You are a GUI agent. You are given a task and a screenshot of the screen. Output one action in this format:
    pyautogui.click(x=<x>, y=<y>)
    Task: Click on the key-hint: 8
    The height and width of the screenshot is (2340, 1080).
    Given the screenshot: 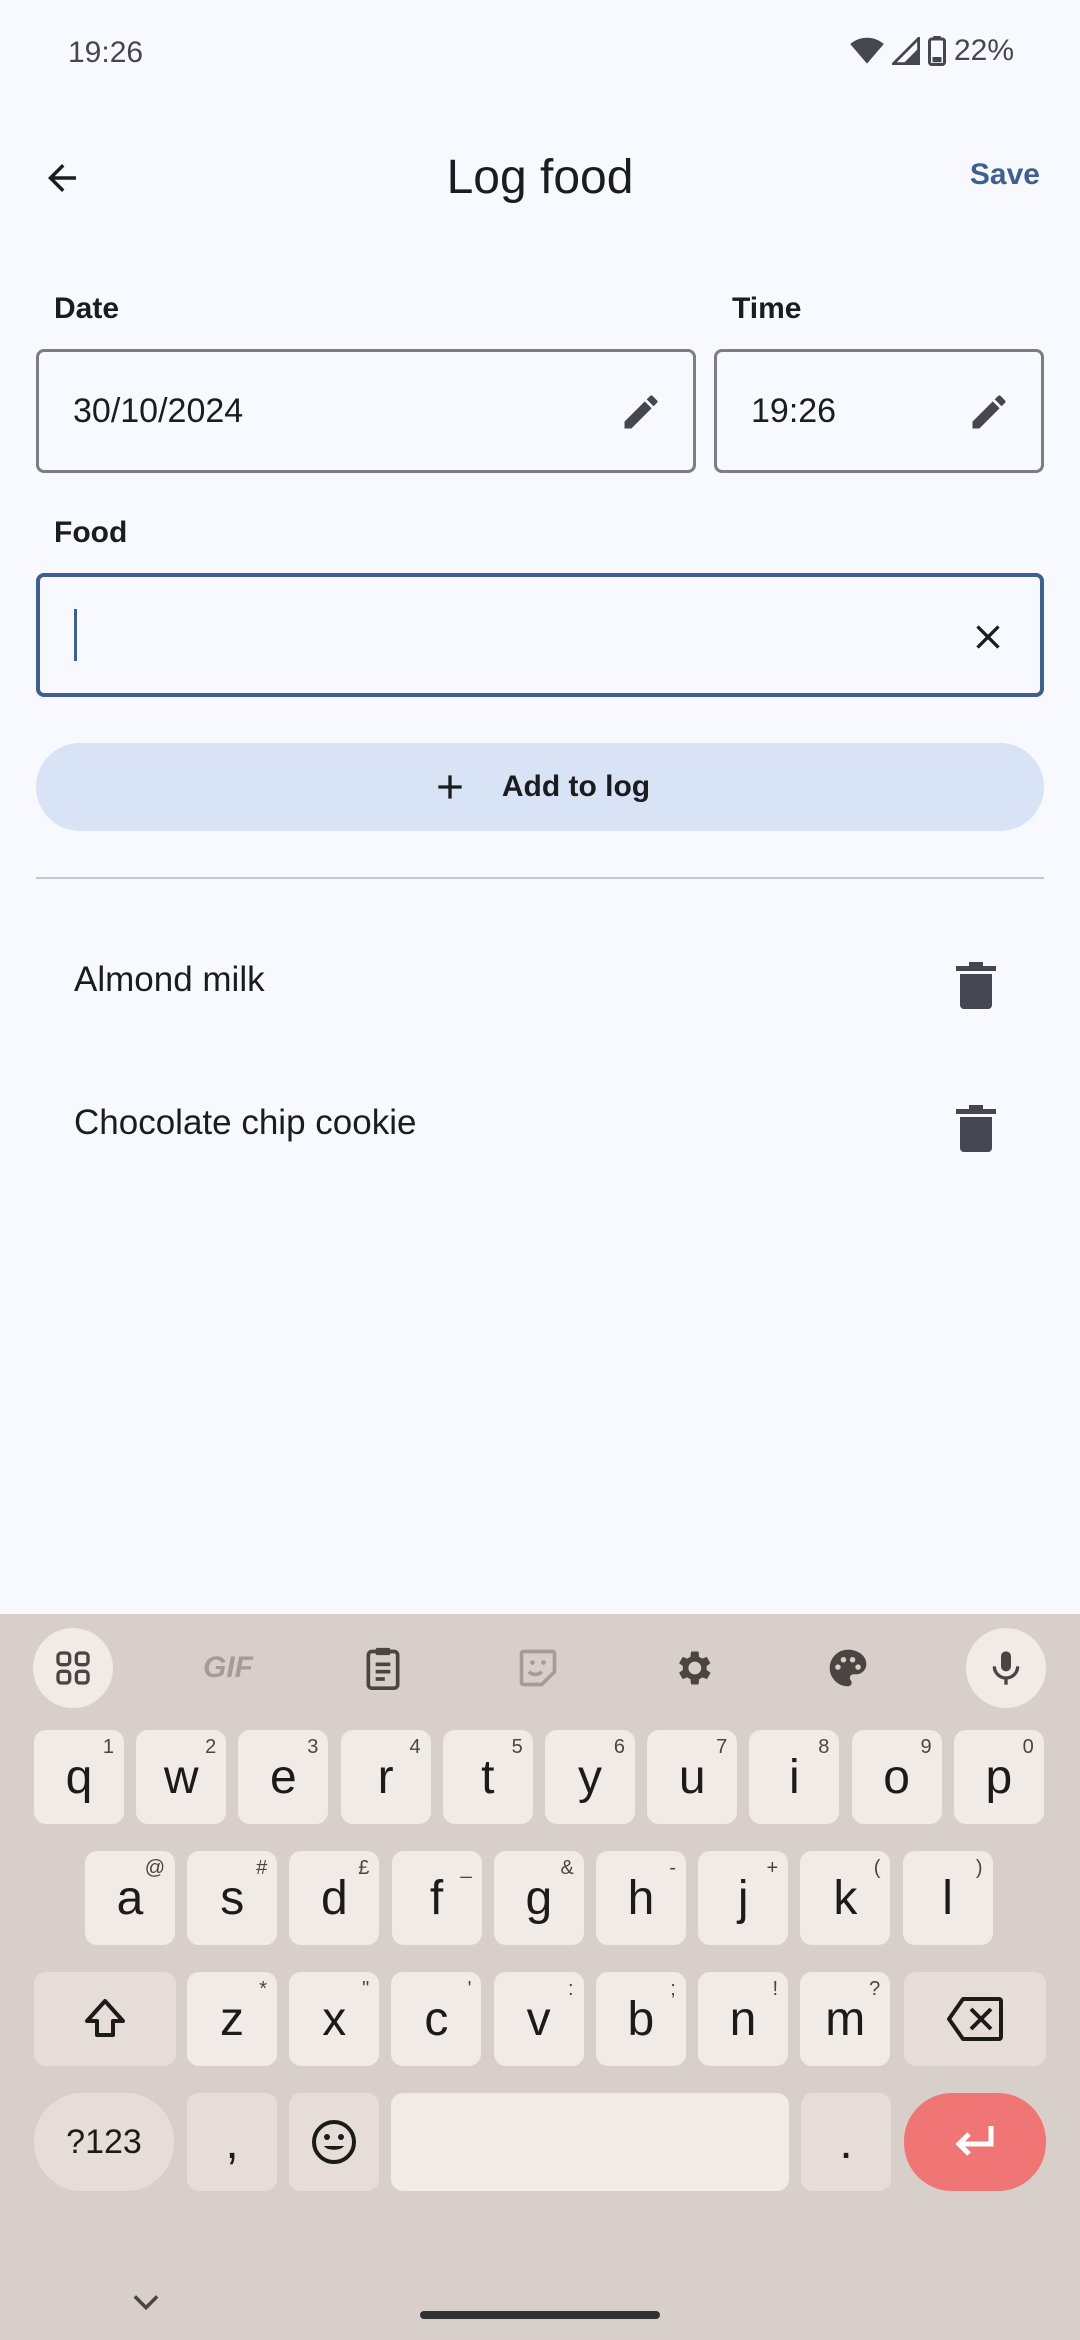 What is the action you would take?
    pyautogui.click(x=824, y=1747)
    